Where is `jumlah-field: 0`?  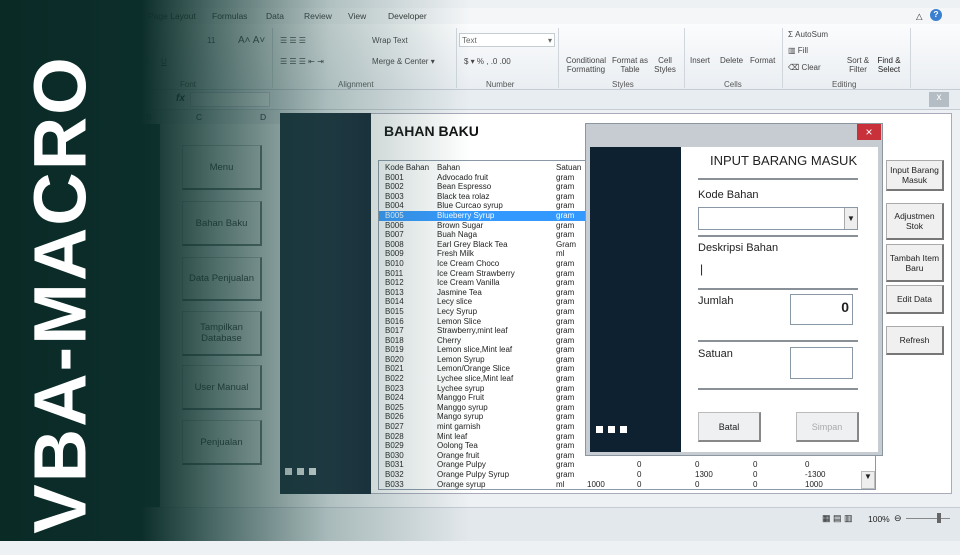
jumlah-field: 0 is located at coordinates (821, 309).